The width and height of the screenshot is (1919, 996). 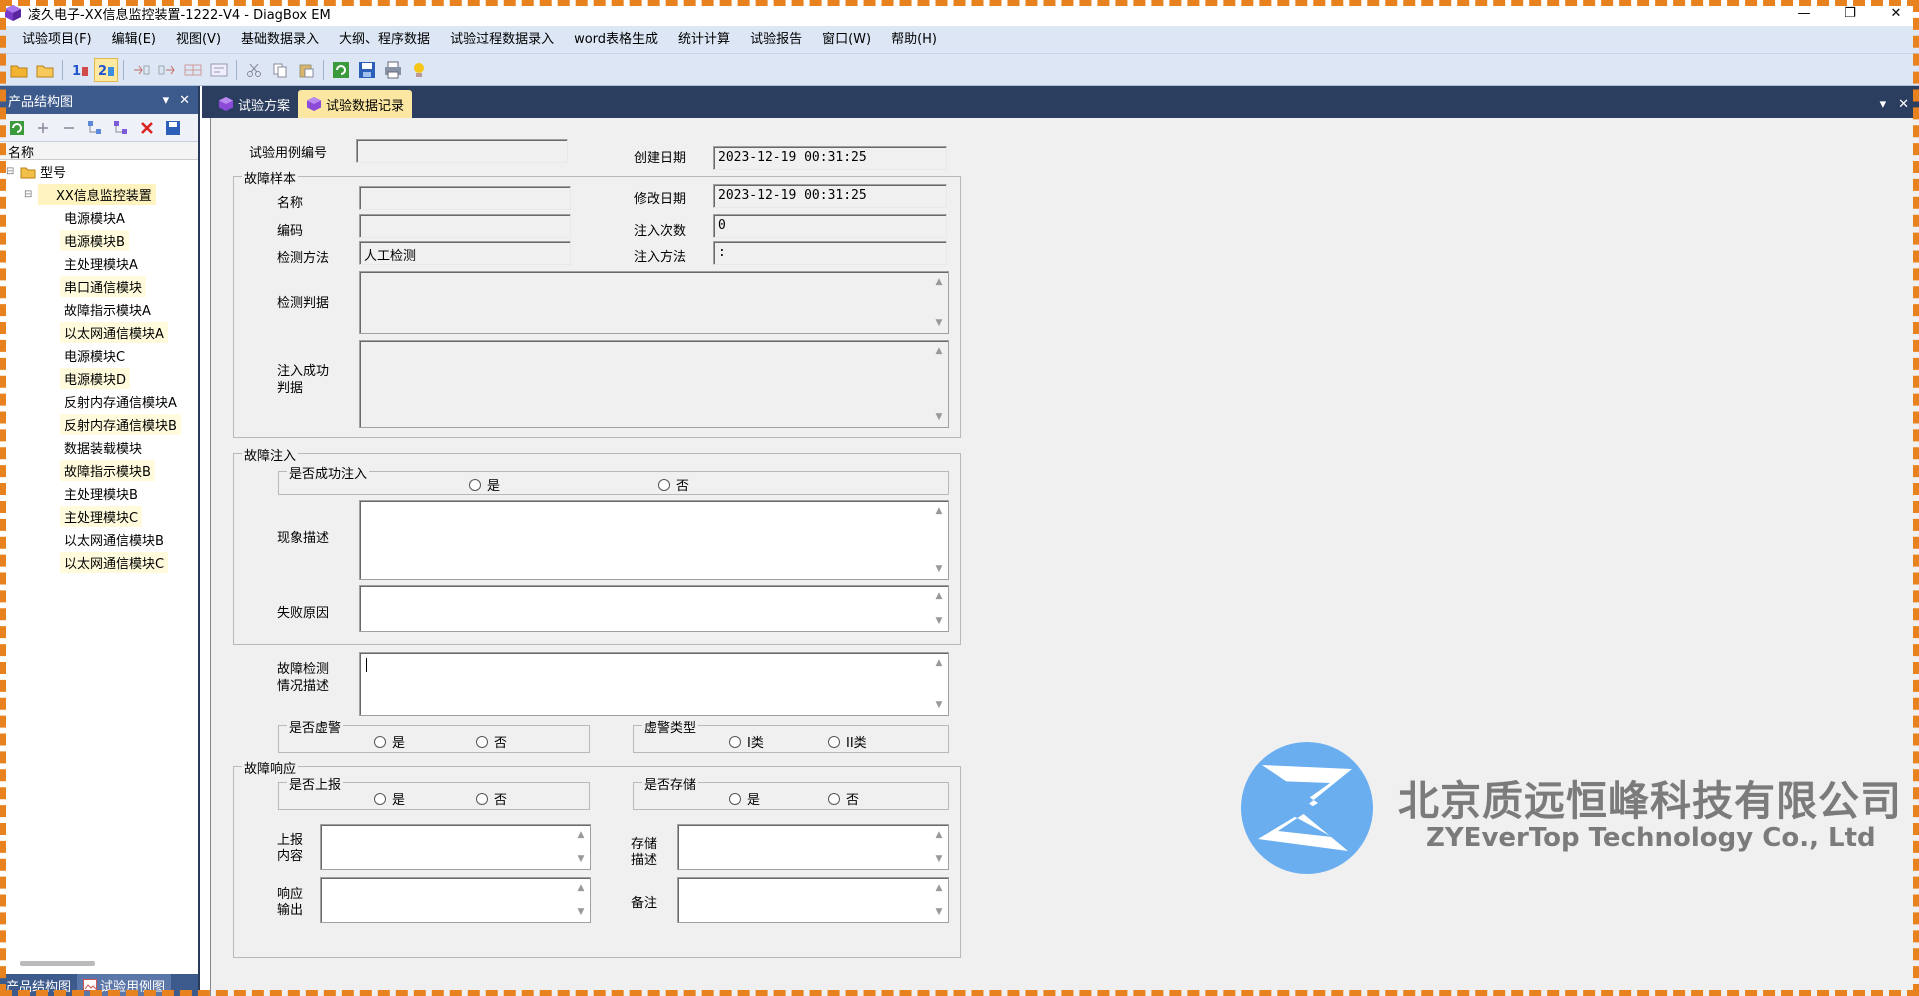 I want to click on remark-textarea: ▲ ▼, so click(x=813, y=900).